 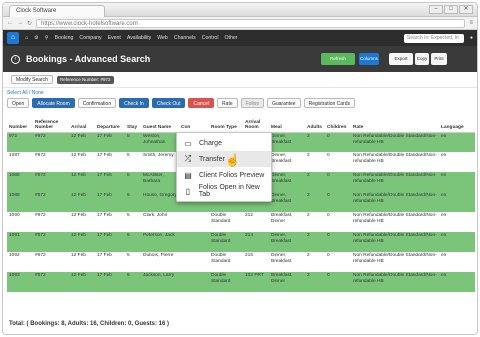 I want to click on check-out-button: Check Out, so click(x=168, y=103).